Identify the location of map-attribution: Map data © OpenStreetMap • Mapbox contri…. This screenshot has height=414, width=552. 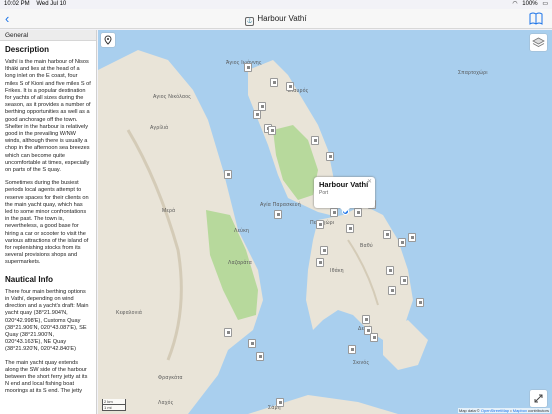
(503, 410).